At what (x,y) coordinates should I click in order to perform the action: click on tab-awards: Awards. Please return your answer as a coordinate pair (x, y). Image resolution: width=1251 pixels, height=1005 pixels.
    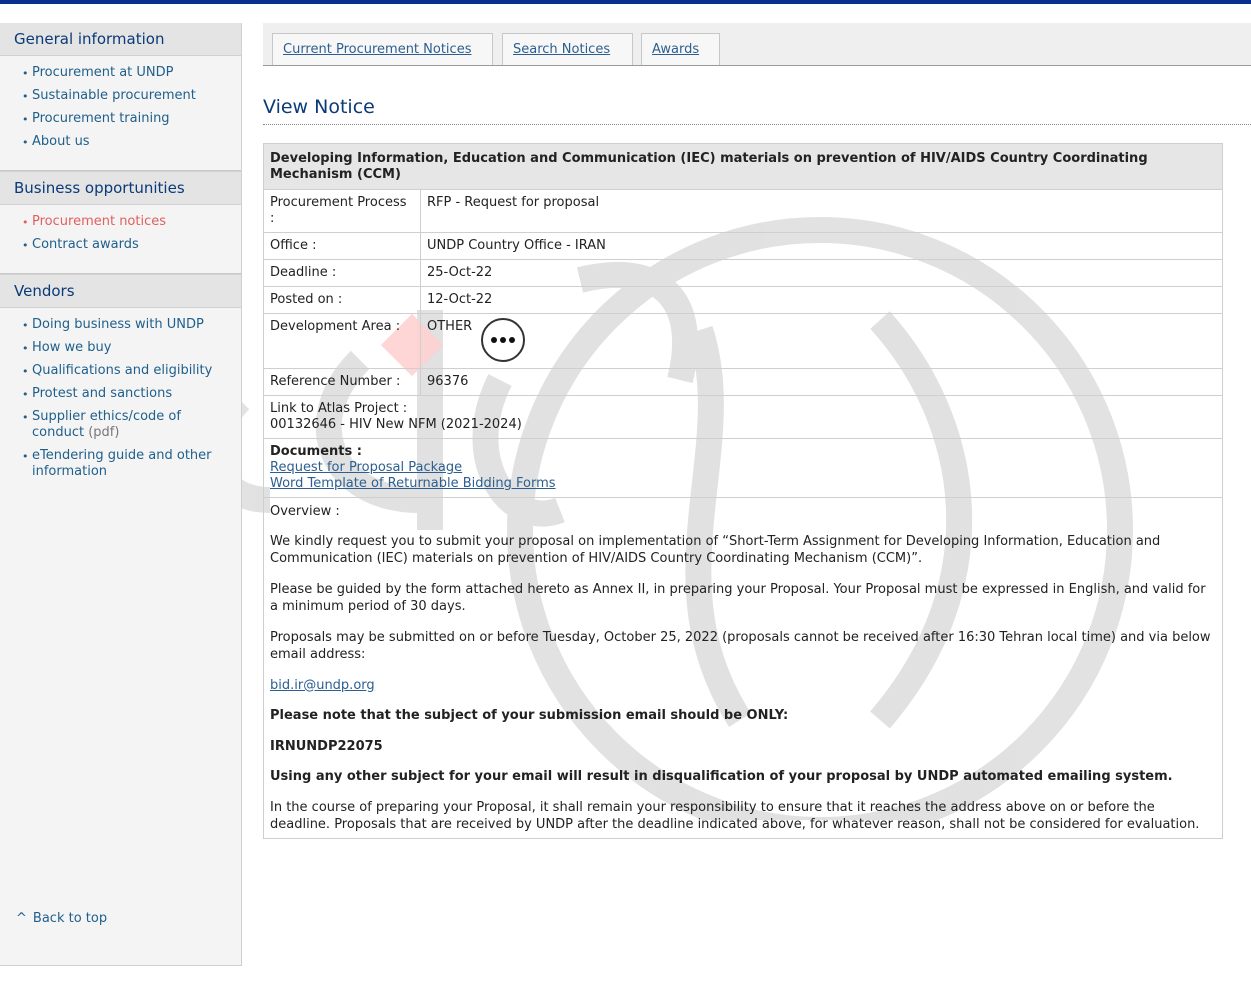
    Looking at the image, I should click on (680, 49).